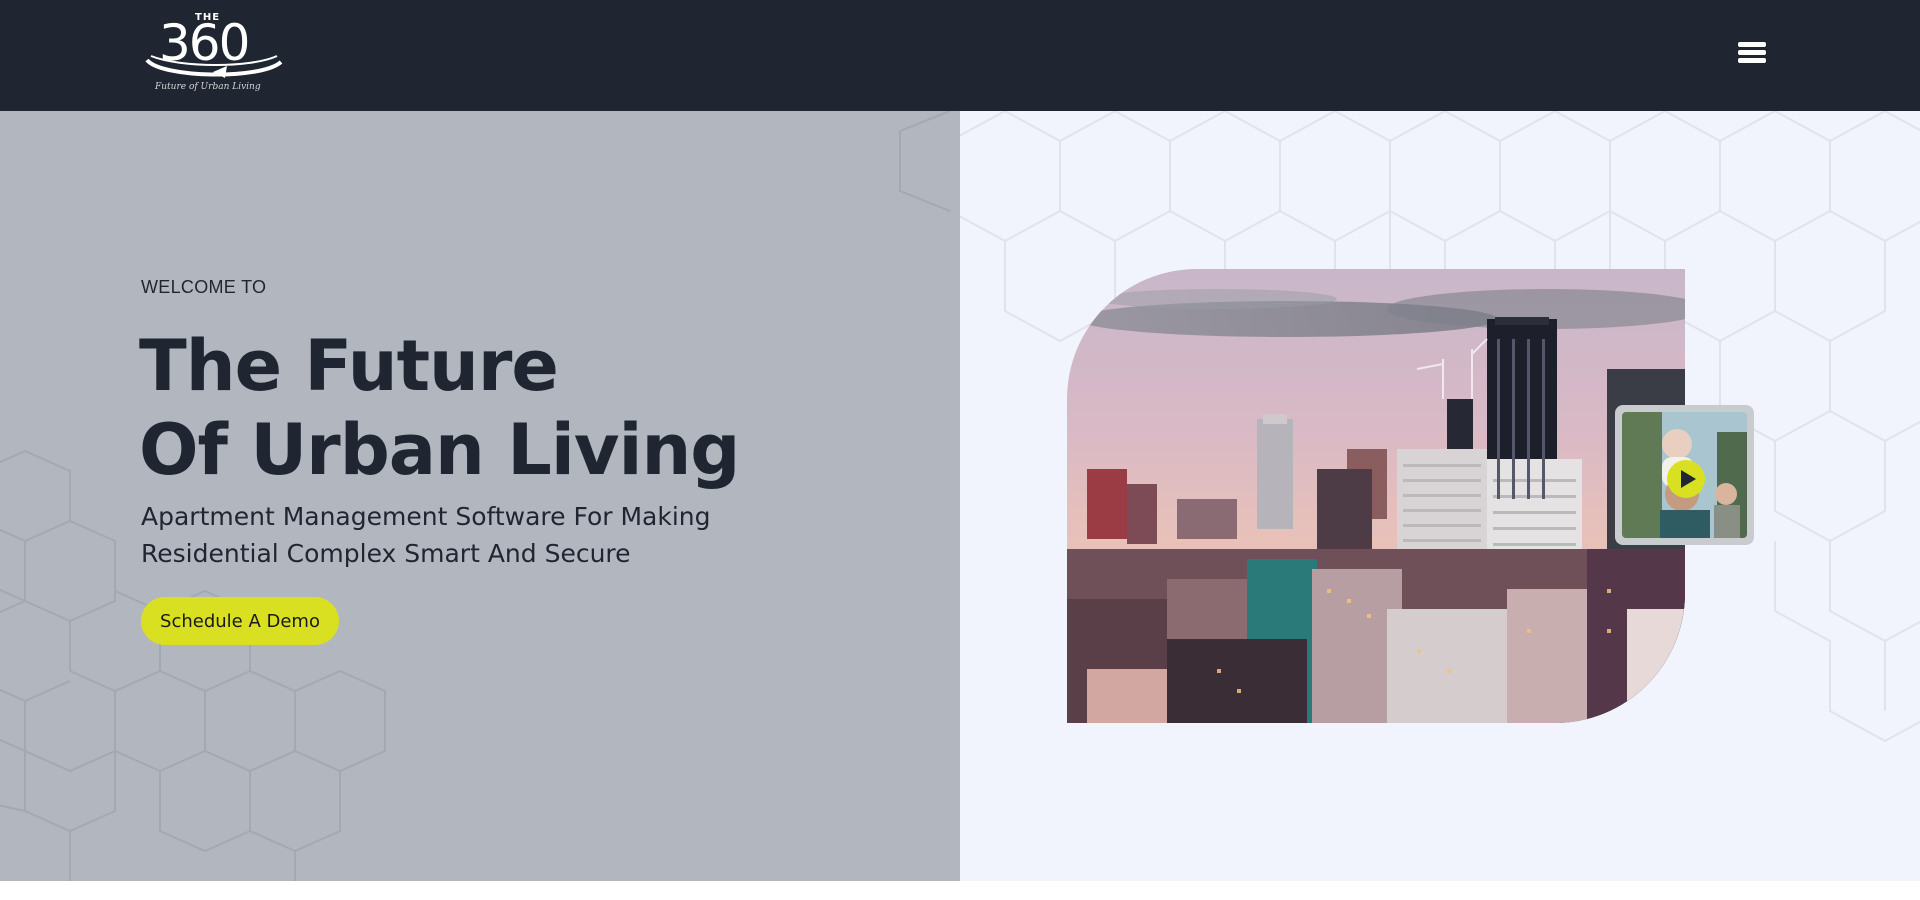 The image size is (1920, 900). I want to click on schedule-demo-button: Schedule A Demo, so click(240, 621).